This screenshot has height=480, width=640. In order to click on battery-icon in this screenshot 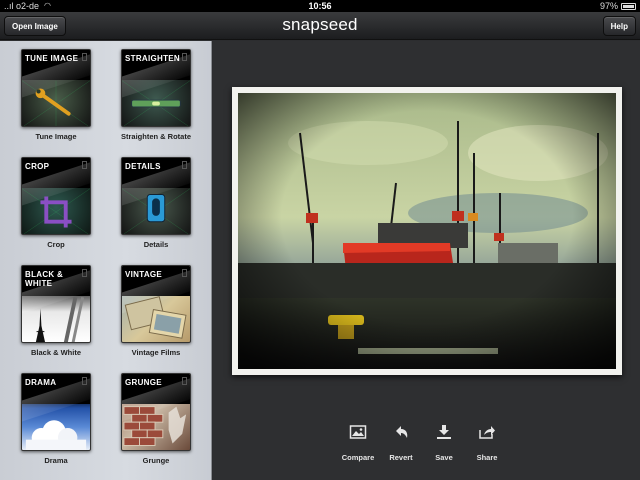, I will do `click(628, 6)`.